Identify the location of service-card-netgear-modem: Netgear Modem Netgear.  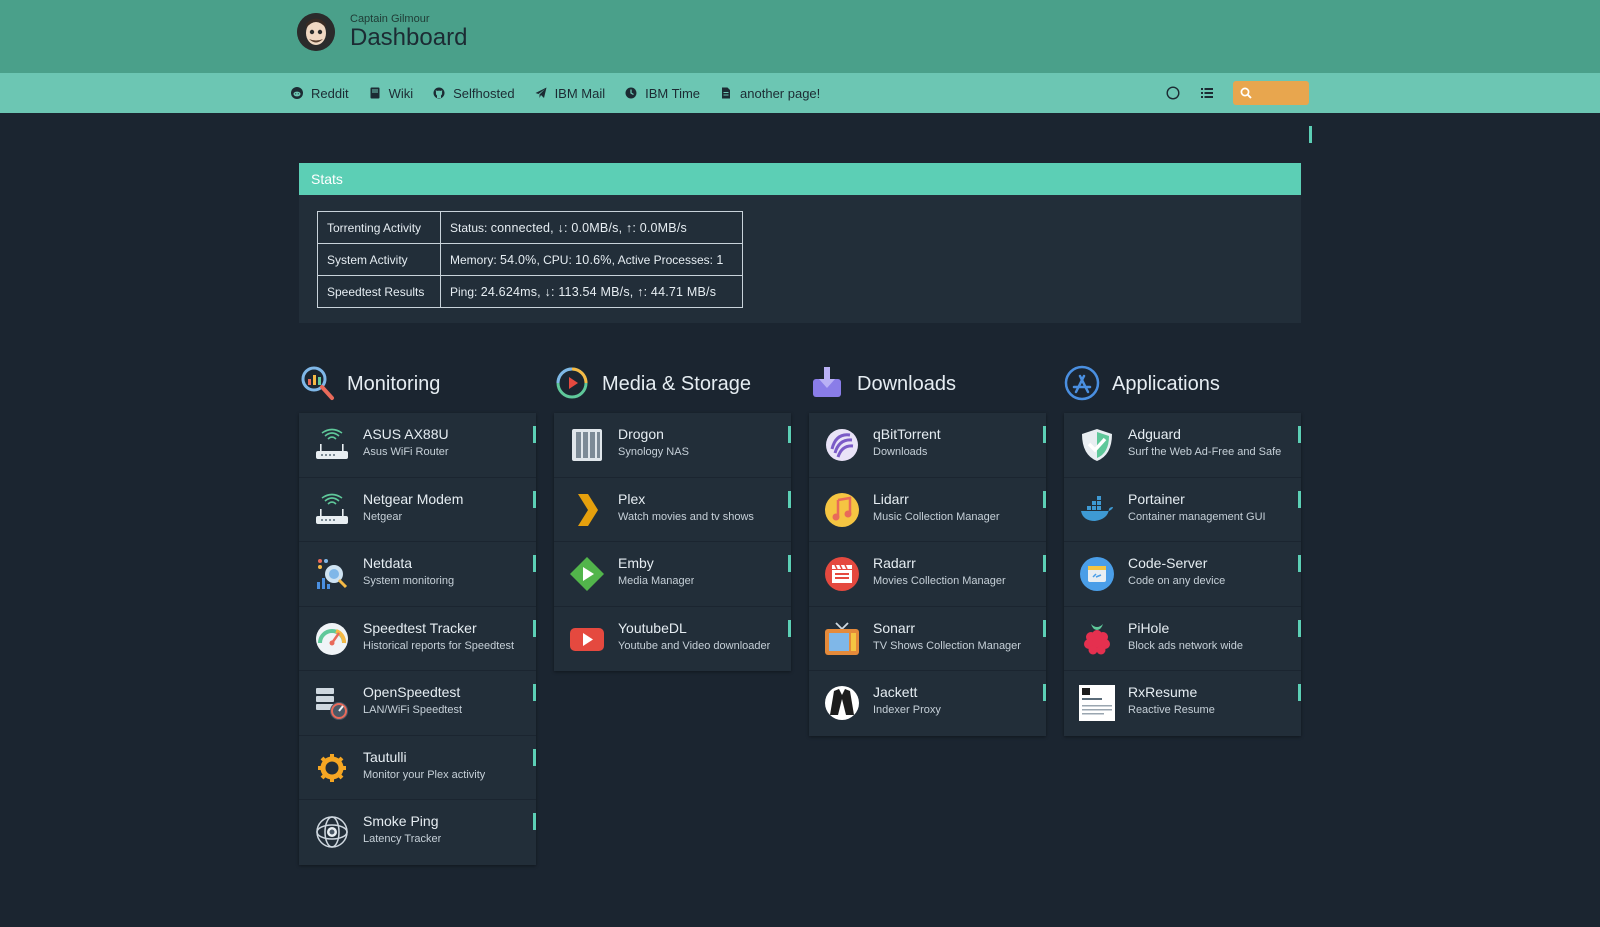
(417, 509).